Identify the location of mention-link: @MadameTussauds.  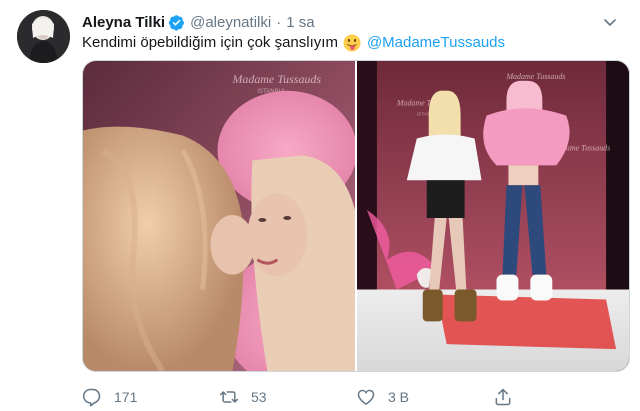
(436, 43).